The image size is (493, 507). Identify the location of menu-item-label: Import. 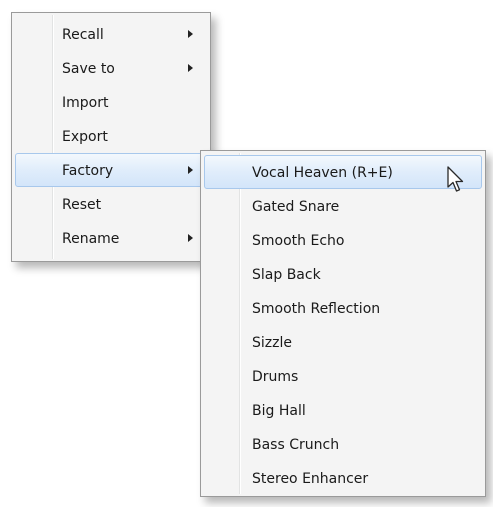
(85, 103).